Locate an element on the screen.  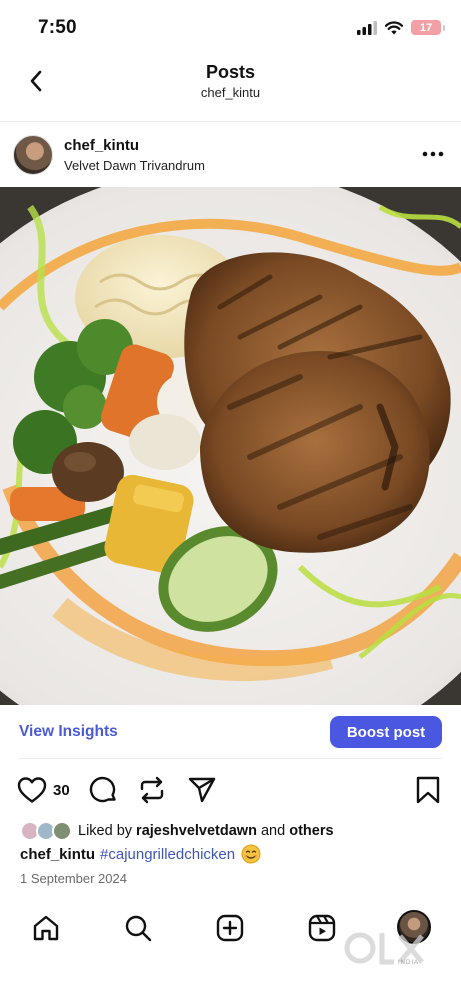
liked-by-middle: and is located at coordinates (273, 831).